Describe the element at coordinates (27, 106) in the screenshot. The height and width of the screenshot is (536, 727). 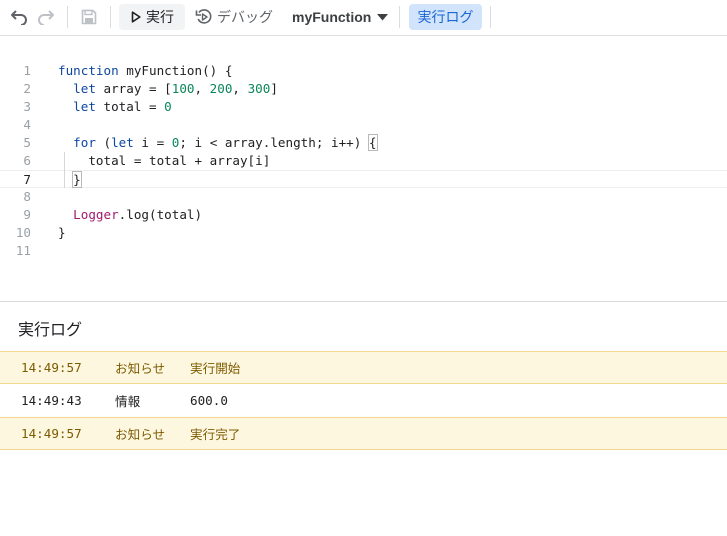
I see `line-number: 3` at that location.